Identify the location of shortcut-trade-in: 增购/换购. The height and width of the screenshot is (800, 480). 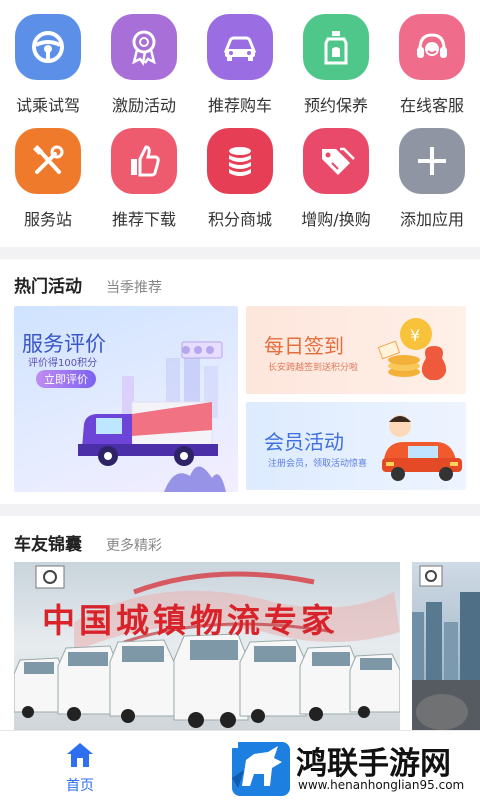
(336, 179).